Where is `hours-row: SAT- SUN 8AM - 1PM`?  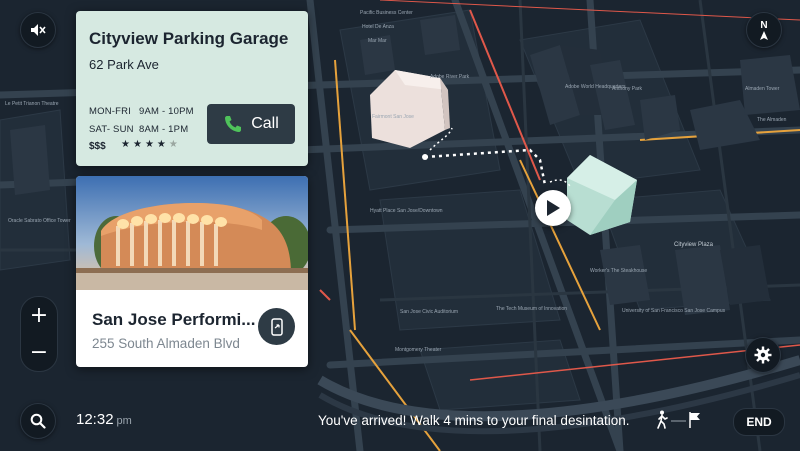 hours-row: SAT- SUN 8AM - 1PM is located at coordinates (138, 129).